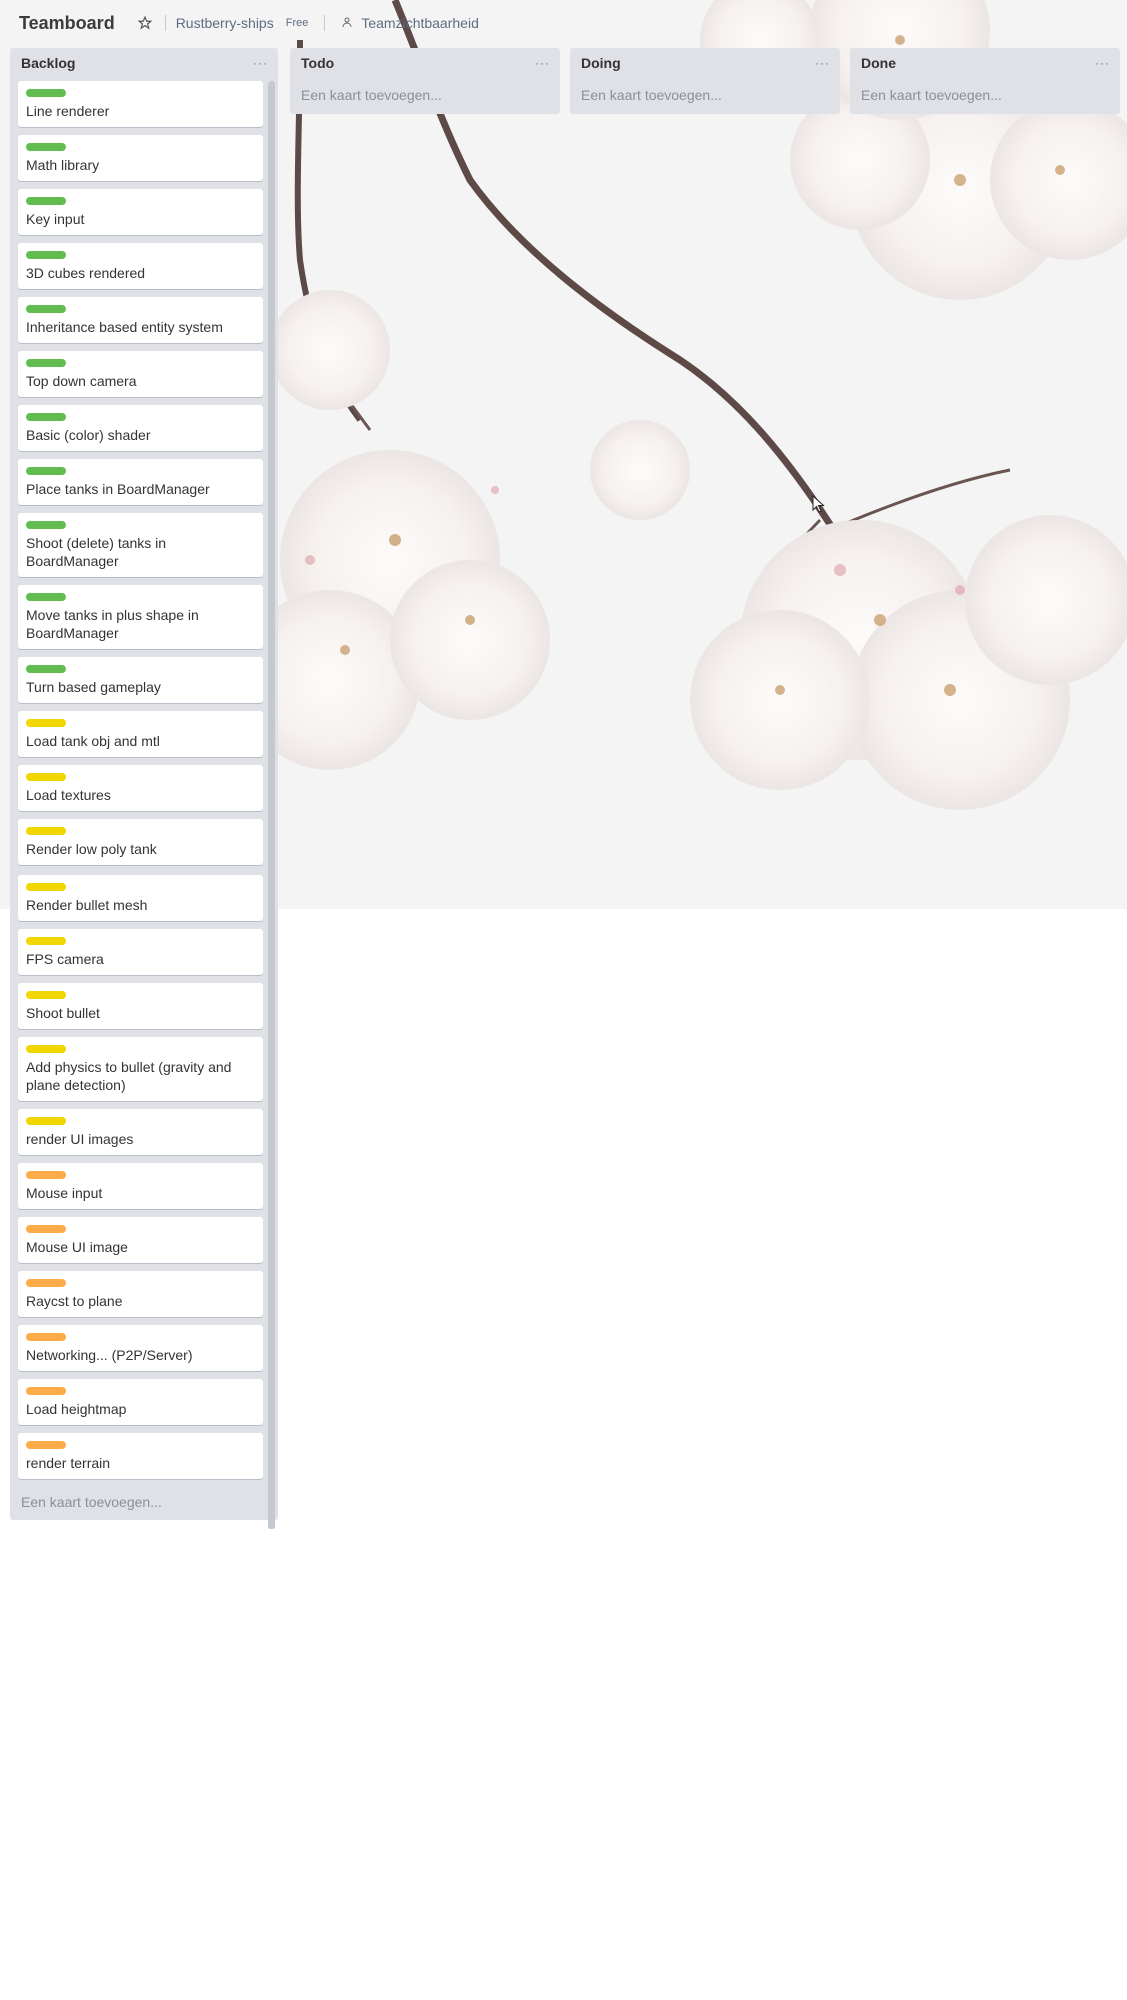  I want to click on card-title: Place tanks in BoardManager, so click(118, 489).